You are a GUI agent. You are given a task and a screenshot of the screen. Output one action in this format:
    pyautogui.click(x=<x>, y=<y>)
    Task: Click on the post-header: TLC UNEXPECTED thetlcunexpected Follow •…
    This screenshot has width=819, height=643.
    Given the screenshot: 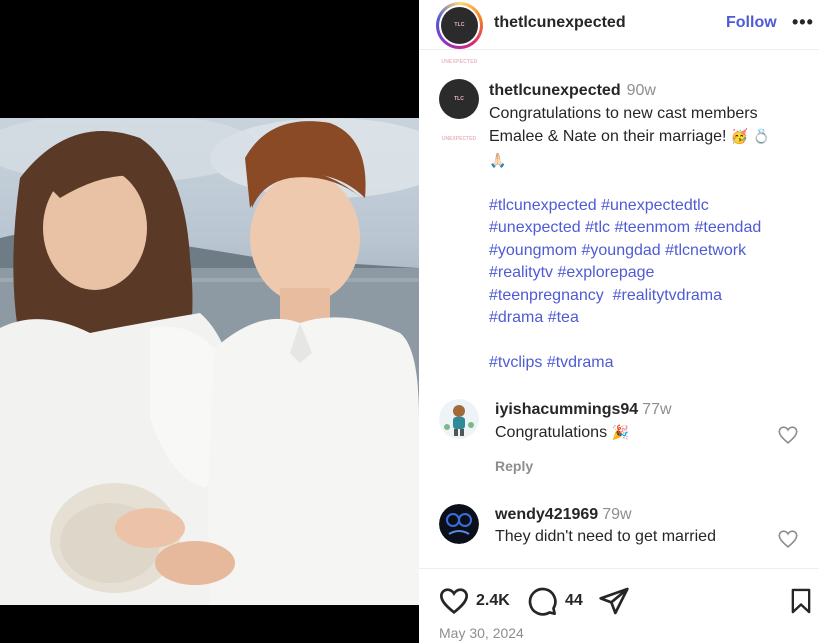 What is the action you would take?
    pyautogui.click(x=619, y=32)
    